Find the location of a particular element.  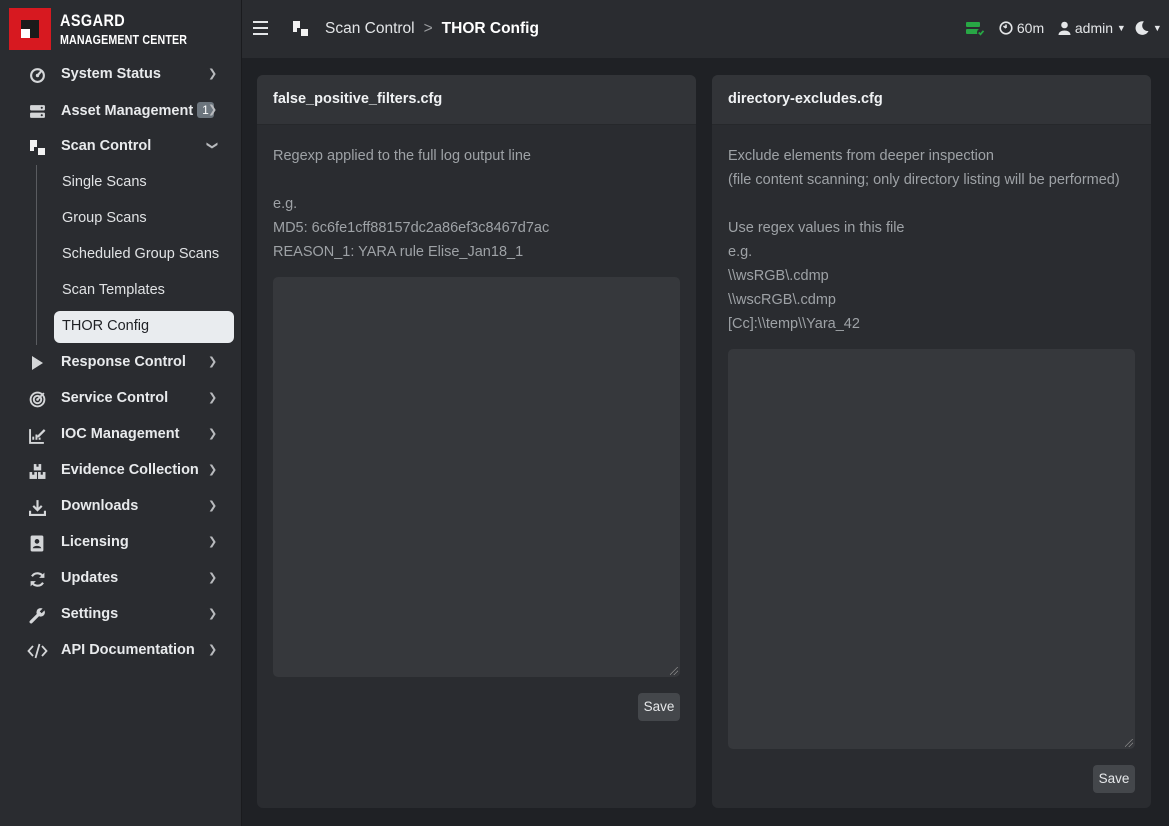

sidebar-item-label: Scheduled Group Scans is located at coordinates (141, 254).